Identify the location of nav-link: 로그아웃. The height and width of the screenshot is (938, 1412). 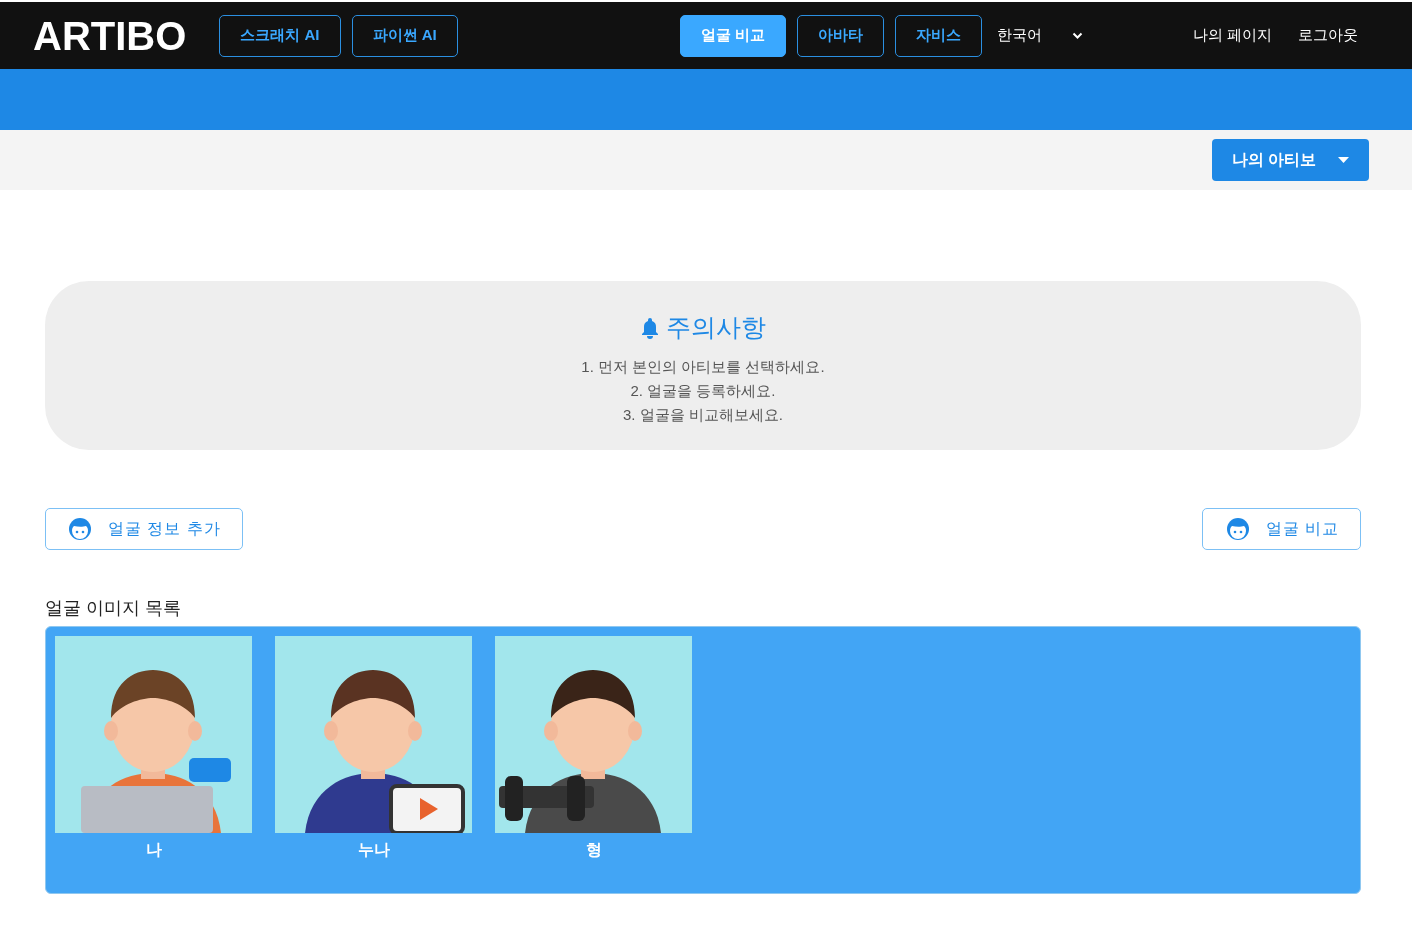
(1328, 35).